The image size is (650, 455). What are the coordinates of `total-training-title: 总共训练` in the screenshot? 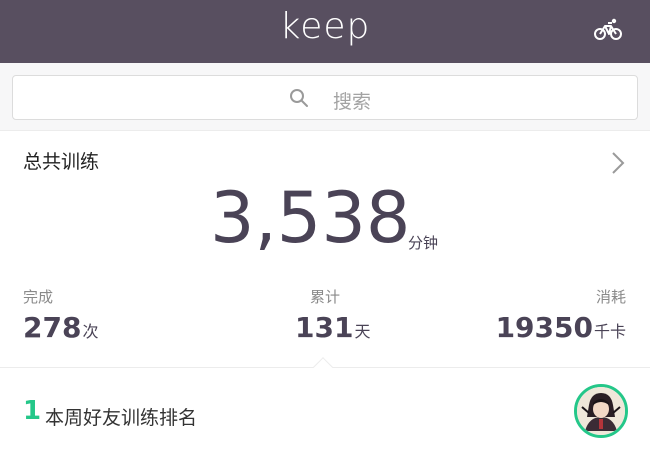 It's located at (61, 162).